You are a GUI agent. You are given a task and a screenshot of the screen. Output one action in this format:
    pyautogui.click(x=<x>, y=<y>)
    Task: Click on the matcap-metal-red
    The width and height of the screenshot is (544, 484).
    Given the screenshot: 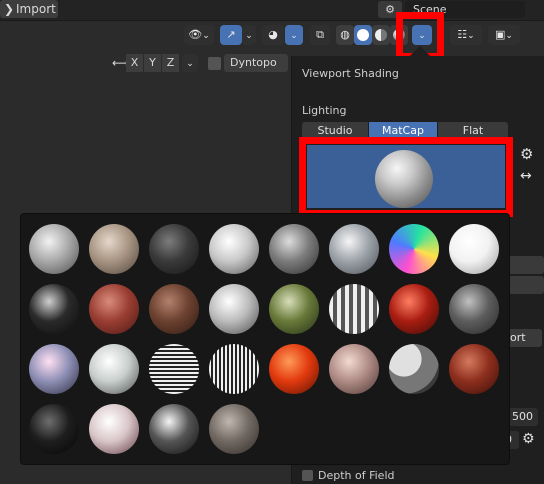 What is the action you would take?
    pyautogui.click(x=474, y=369)
    